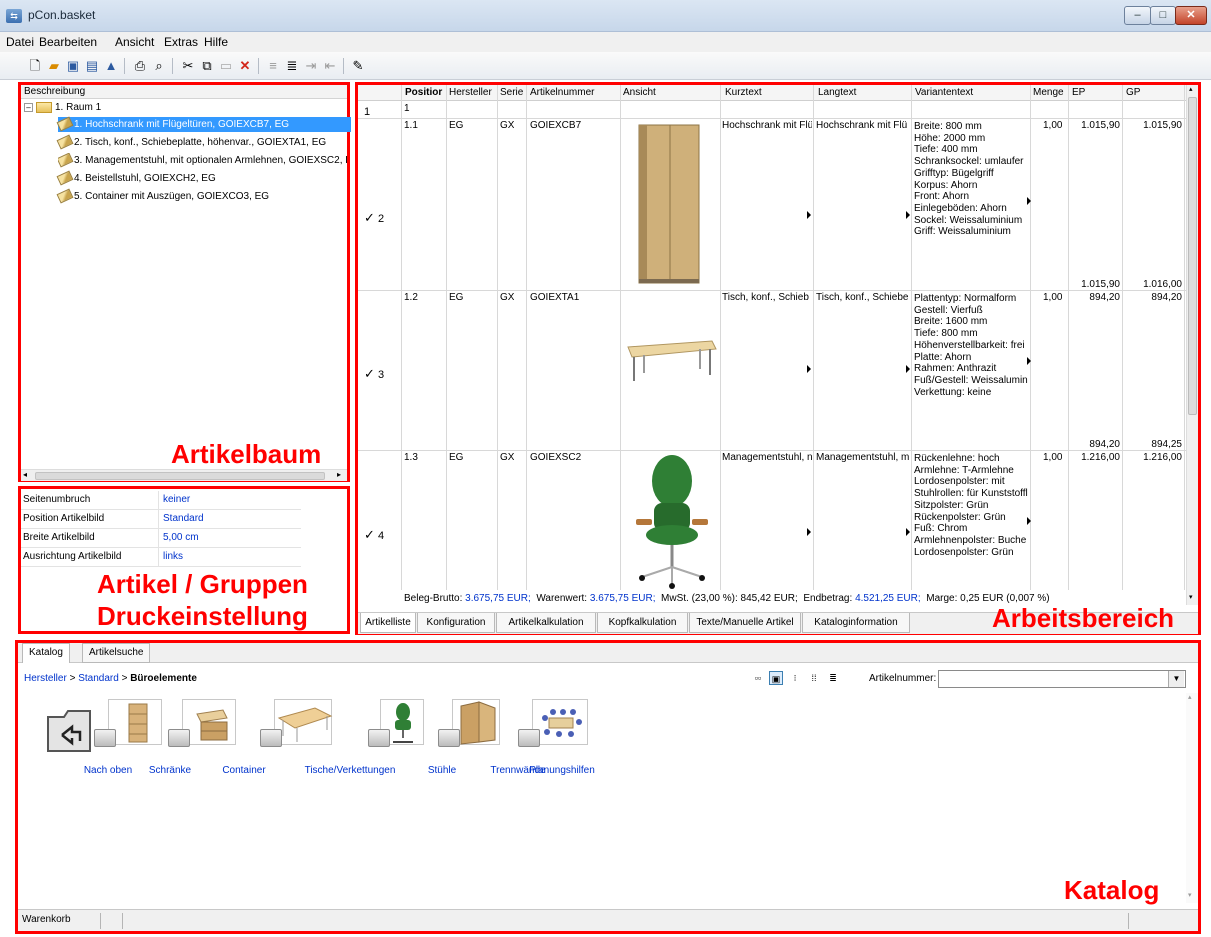 This screenshot has height=937, width=1211. Describe the element at coordinates (273, 66) in the screenshot. I see `align-icon: ≡` at that location.